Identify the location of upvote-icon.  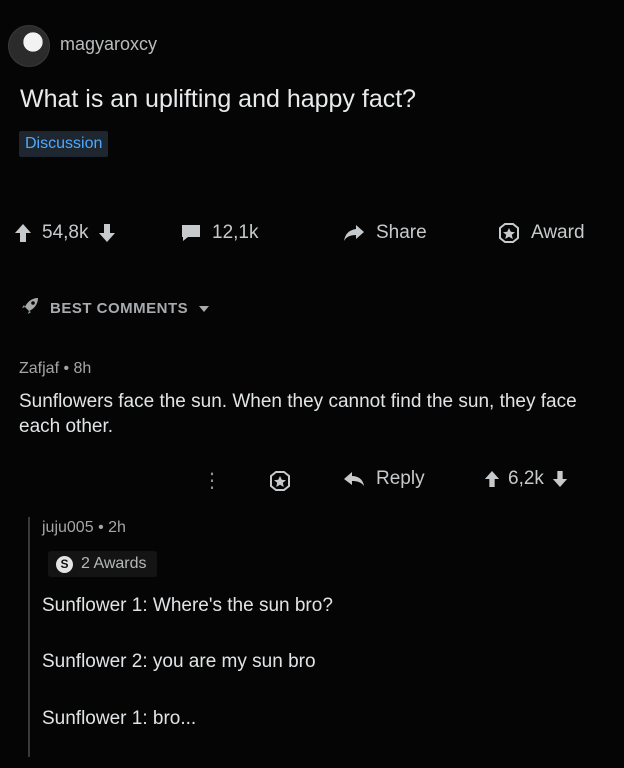
(23, 233).